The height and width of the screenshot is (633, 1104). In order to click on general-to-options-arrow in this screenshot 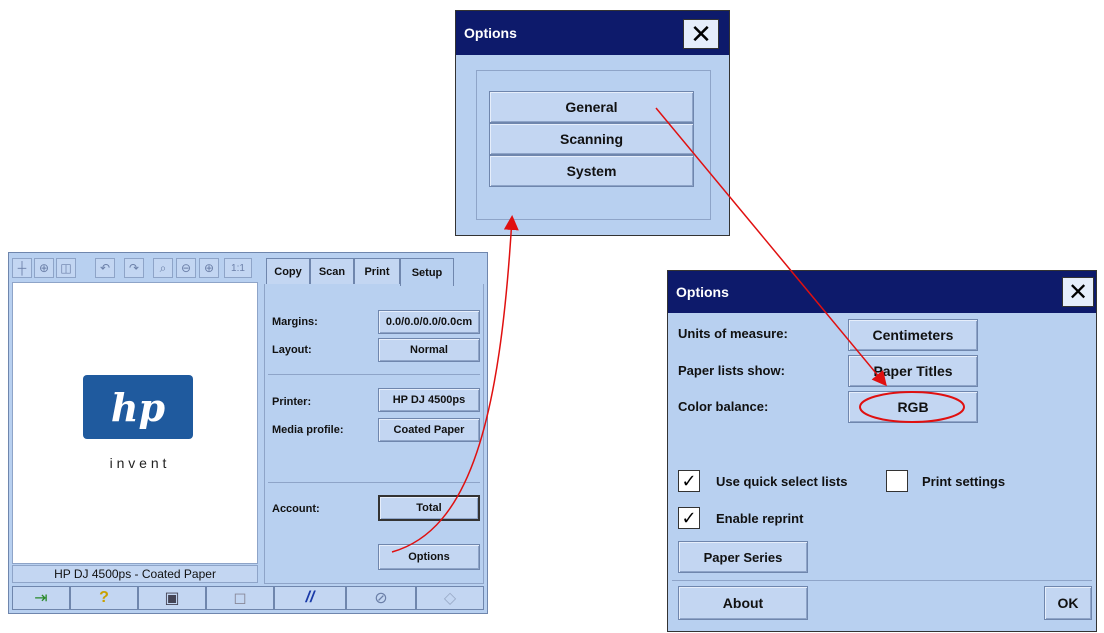, I will do `click(771, 247)`.